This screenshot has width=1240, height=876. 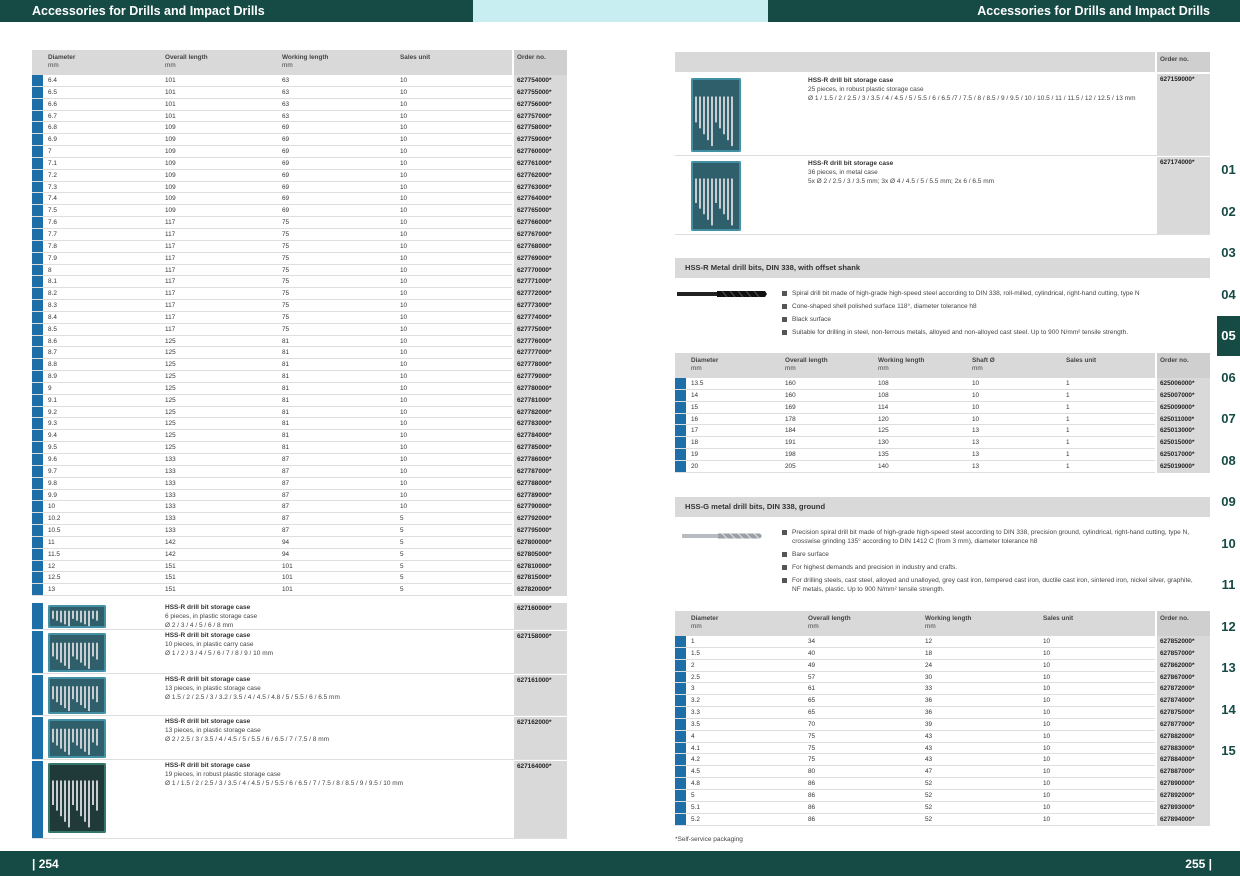 I want to click on table-cell: 2.5, so click(x=695, y=677).